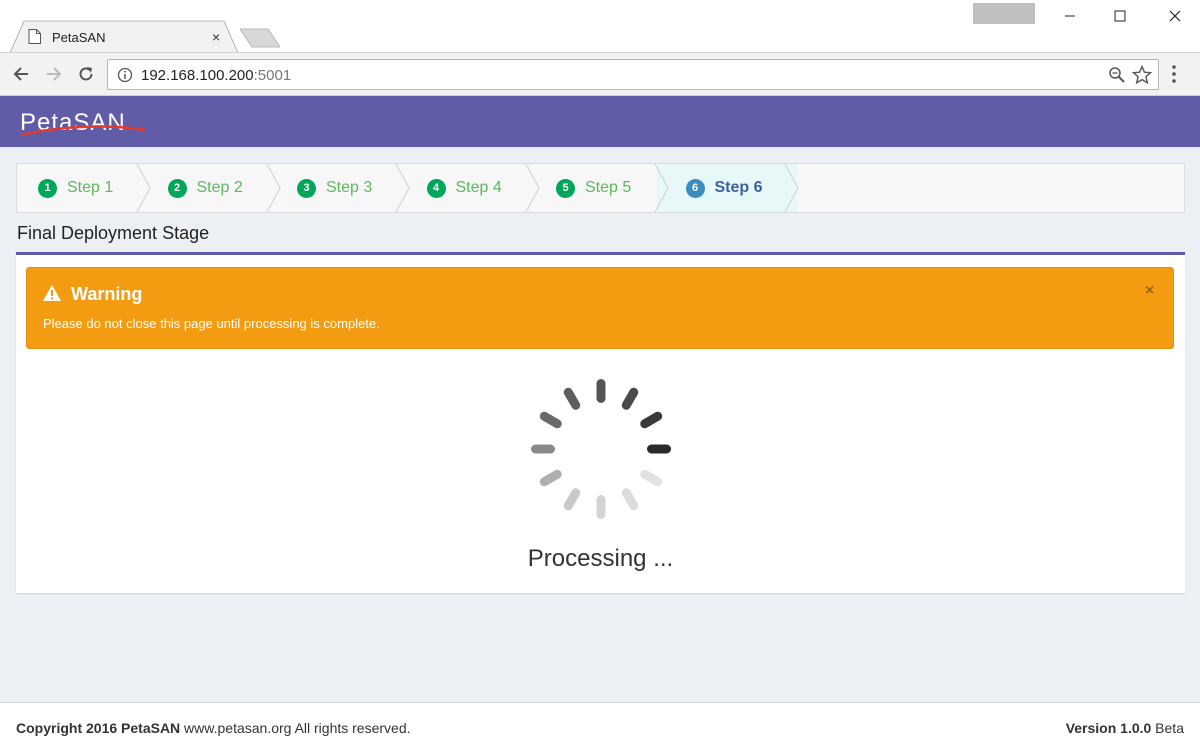 Image resolution: width=1200 pixels, height=750 pixels. What do you see at coordinates (1117, 75) in the screenshot?
I see `zoom-icon` at bounding box center [1117, 75].